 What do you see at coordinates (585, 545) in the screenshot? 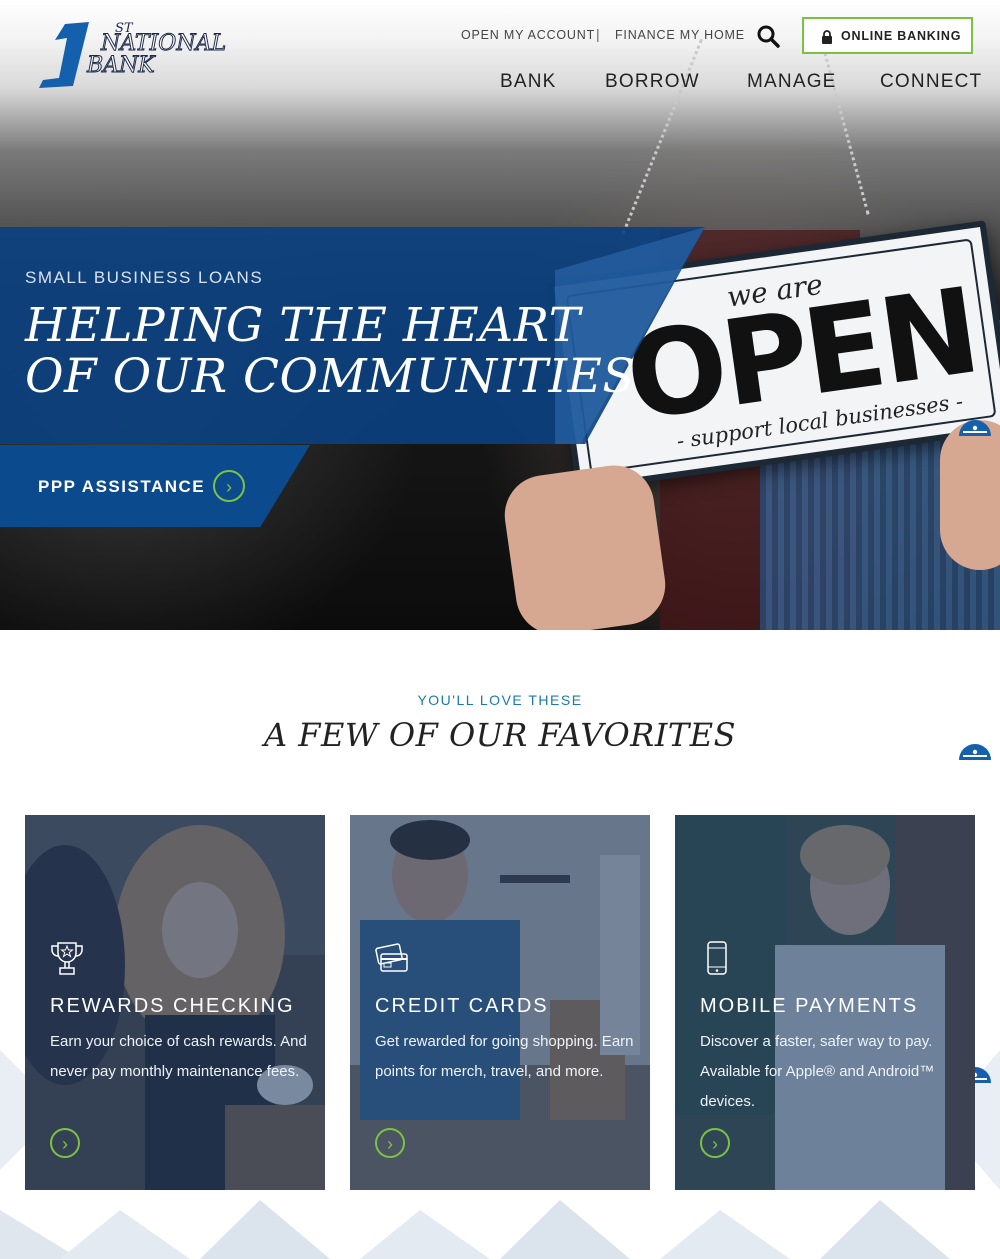
I see `hand-left` at bounding box center [585, 545].